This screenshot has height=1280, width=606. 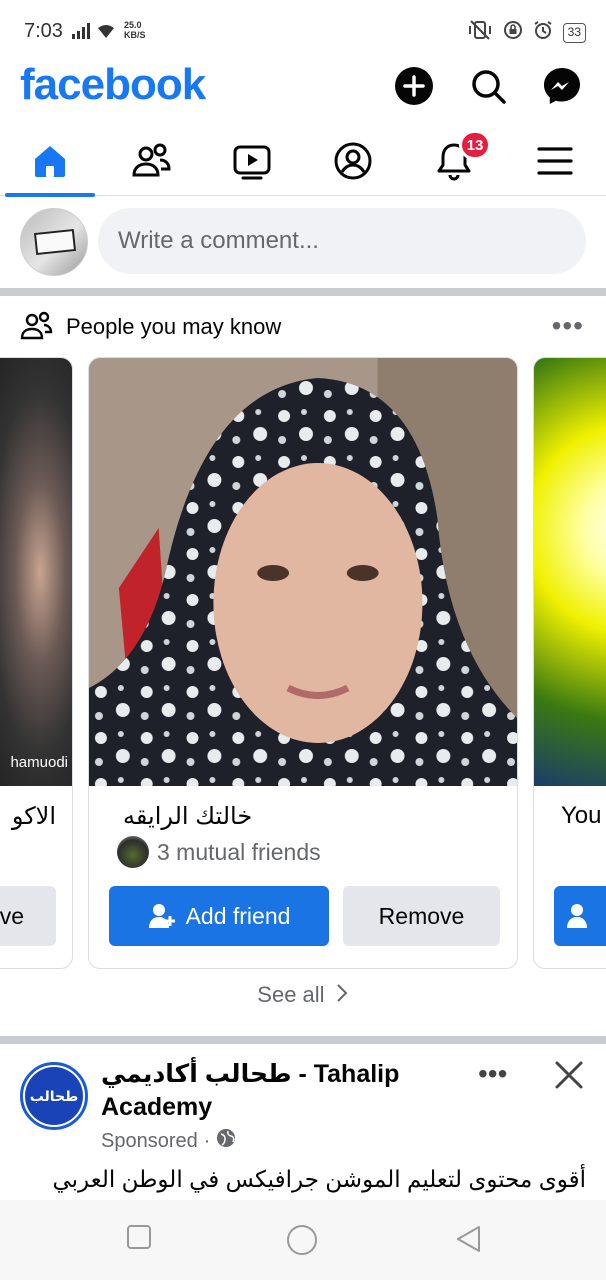 I want to click on page-logo: طحالب, so click(x=54, y=1096).